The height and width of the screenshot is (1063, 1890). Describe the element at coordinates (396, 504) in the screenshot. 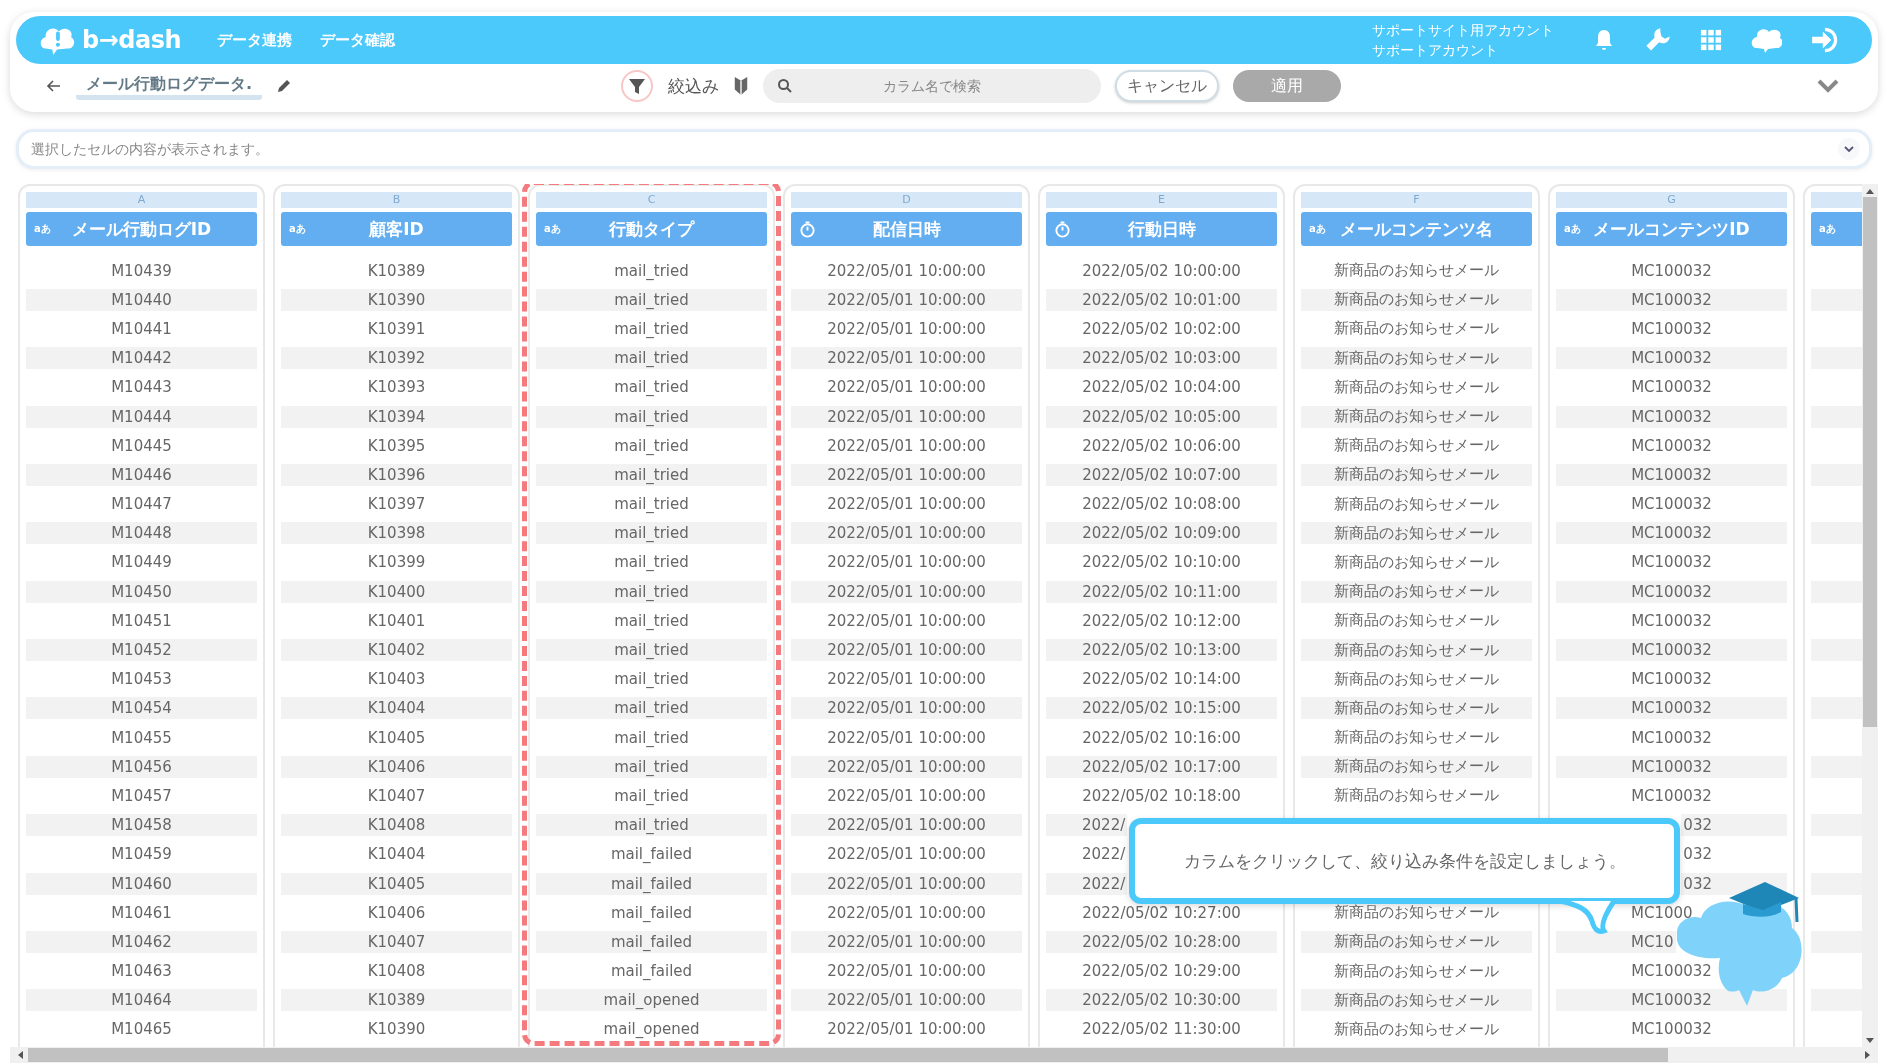

I see `table-cell: K10397` at that location.